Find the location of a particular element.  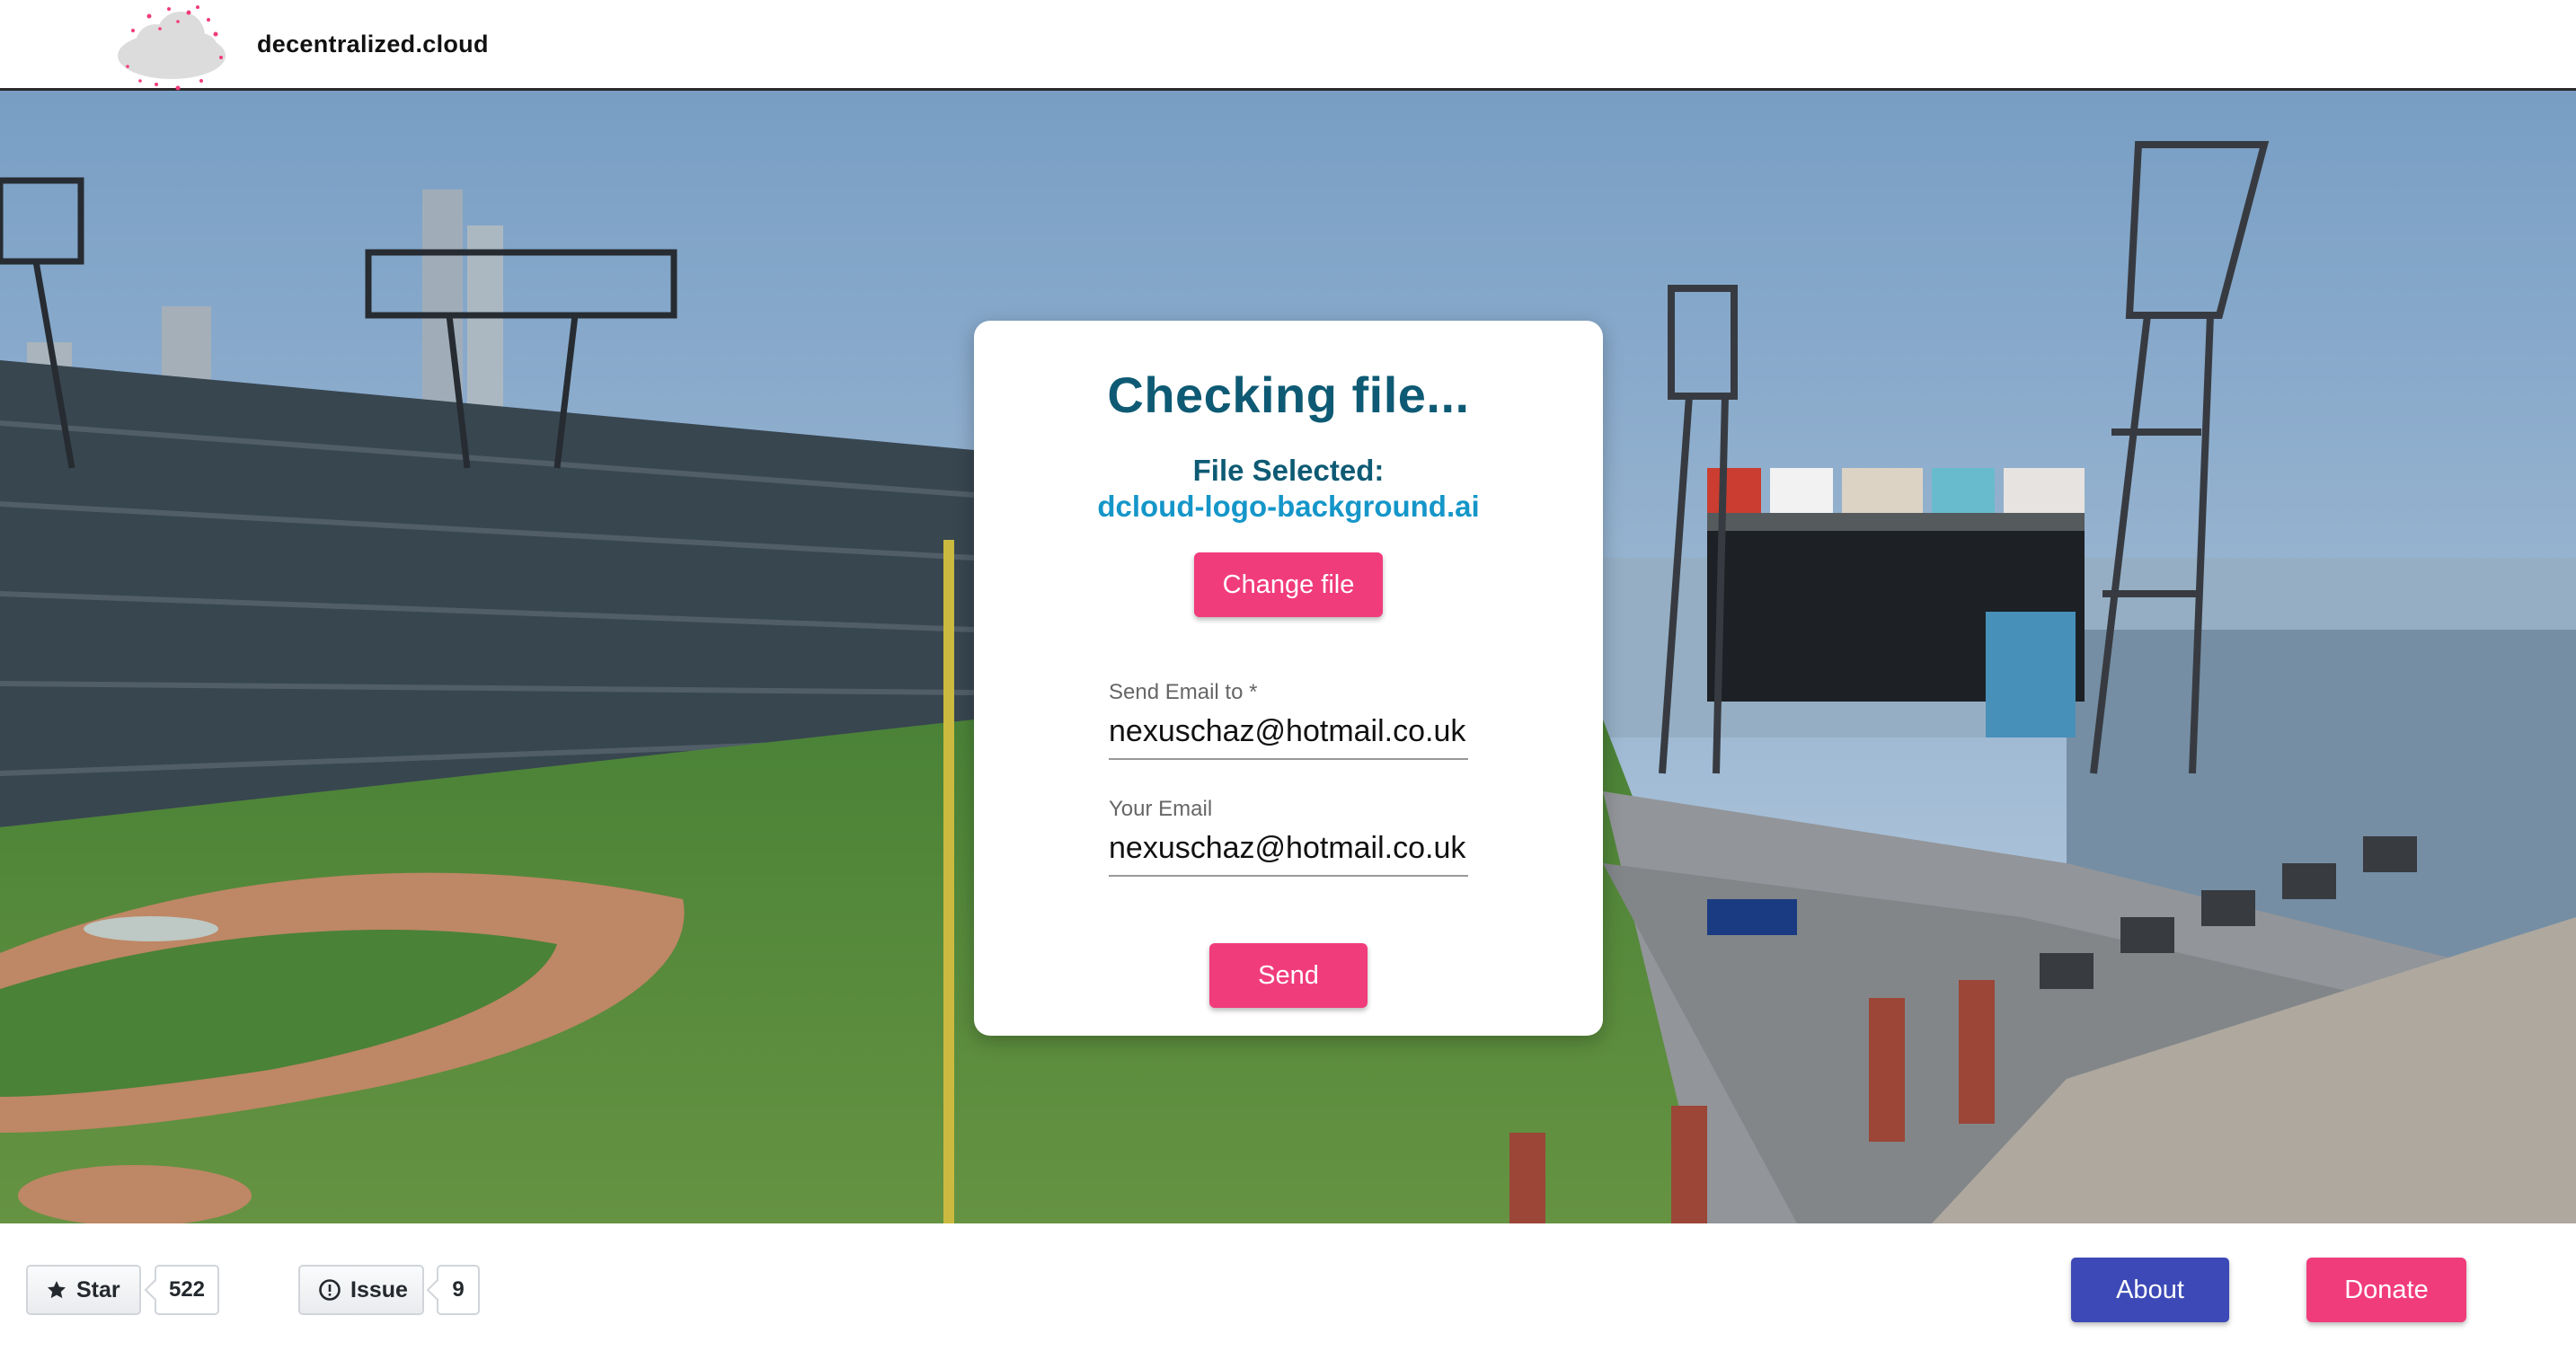

send-email-to-input is located at coordinates (1288, 736).